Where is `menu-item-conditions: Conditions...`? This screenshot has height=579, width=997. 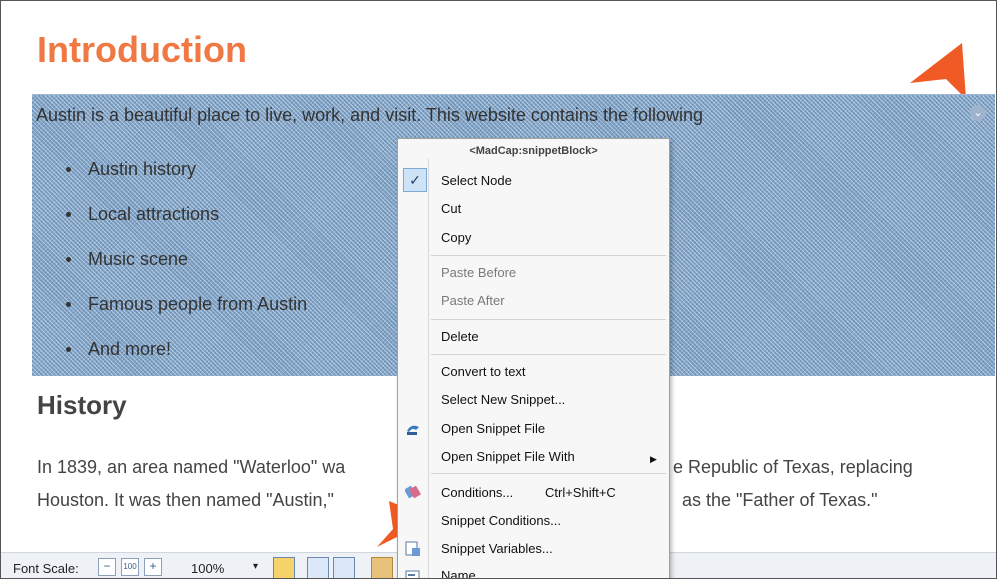 menu-item-conditions: Conditions... is located at coordinates (477, 492).